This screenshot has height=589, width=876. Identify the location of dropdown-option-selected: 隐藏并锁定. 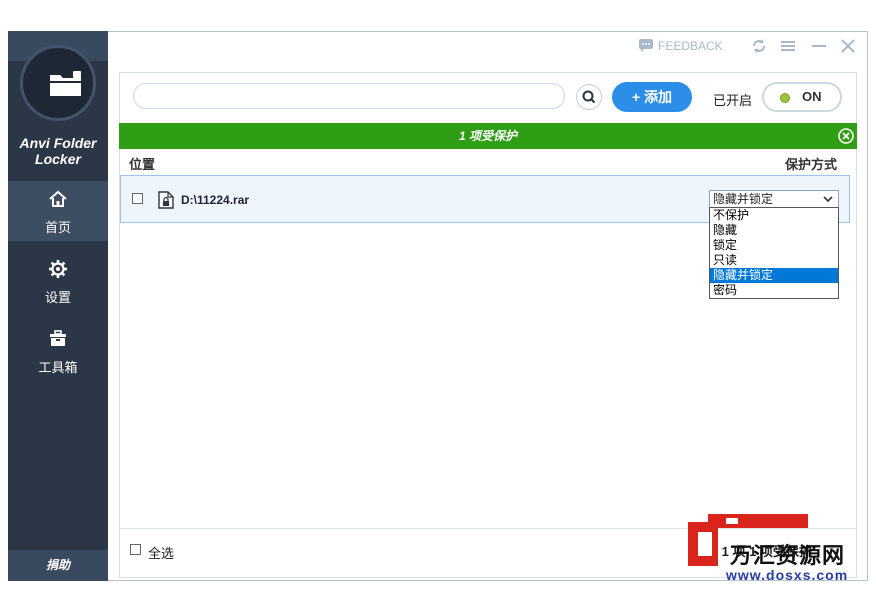
(774, 275).